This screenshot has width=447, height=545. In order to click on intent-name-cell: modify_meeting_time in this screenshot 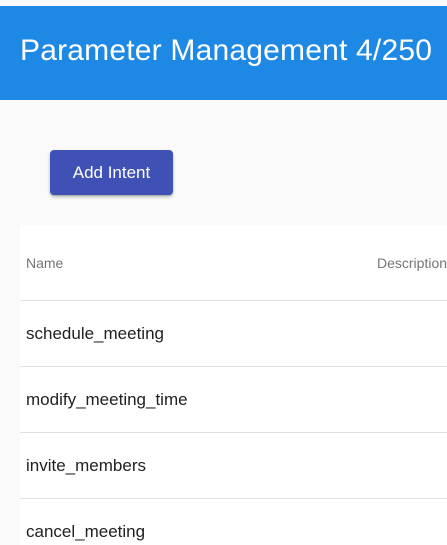, I will do `click(107, 399)`.